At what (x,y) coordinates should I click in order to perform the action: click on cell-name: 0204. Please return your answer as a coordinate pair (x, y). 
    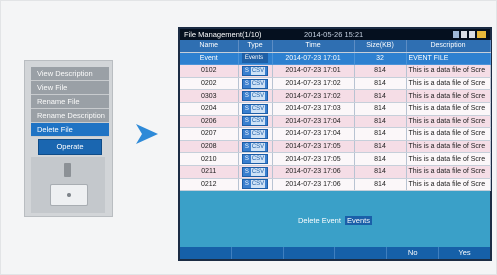
    Looking at the image, I should click on (209, 109).